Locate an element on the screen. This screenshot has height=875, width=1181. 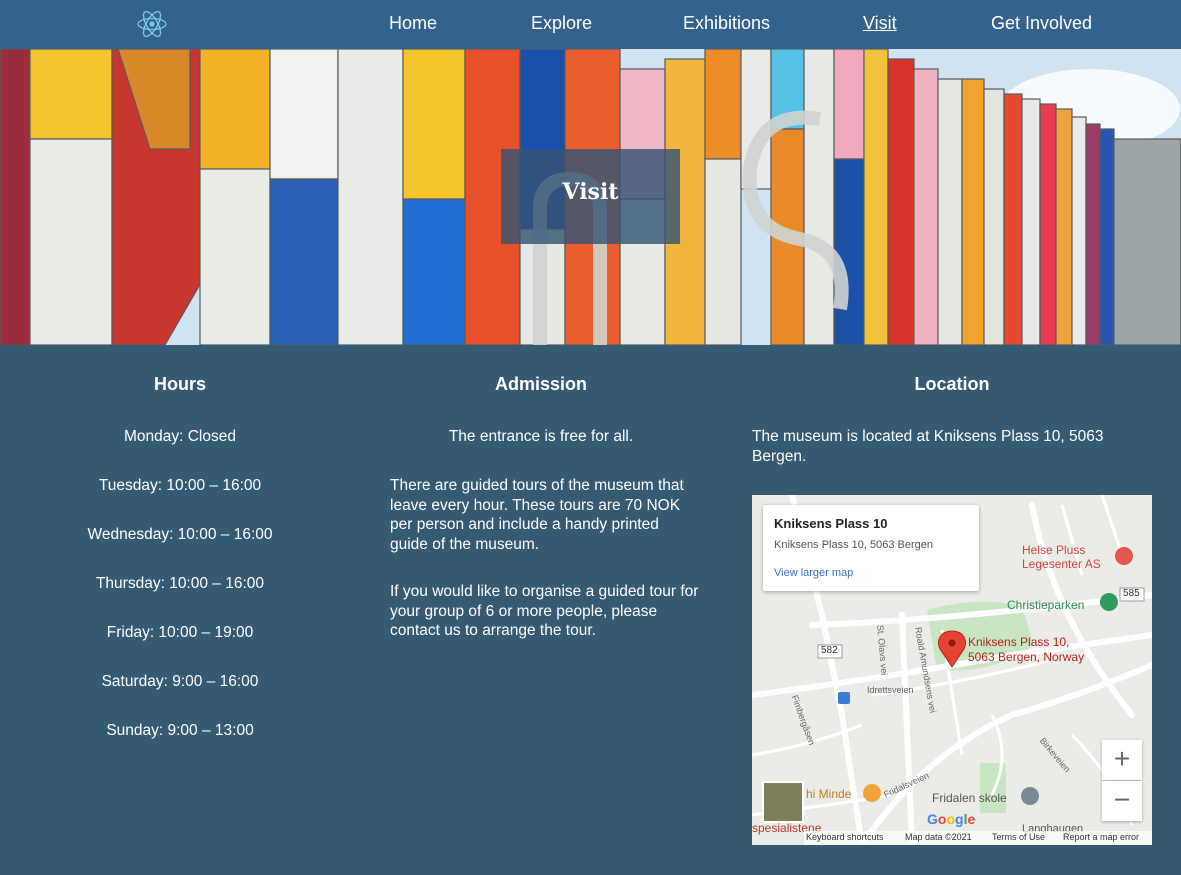
zoom-out-button: − is located at coordinates (1122, 801).